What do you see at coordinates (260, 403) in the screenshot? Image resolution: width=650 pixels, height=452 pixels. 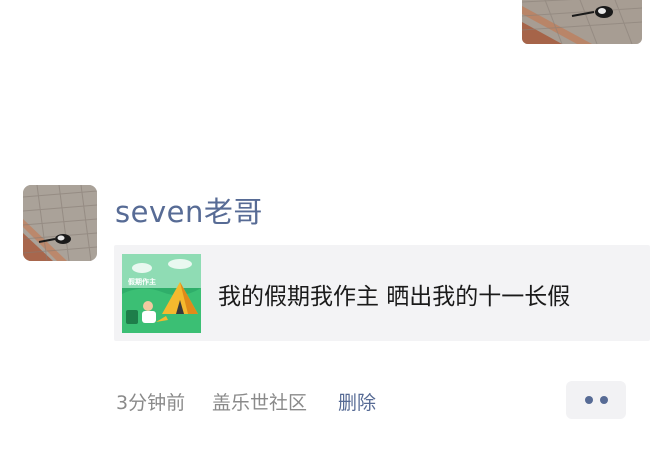 I see `post-source: 盖乐世社区` at bounding box center [260, 403].